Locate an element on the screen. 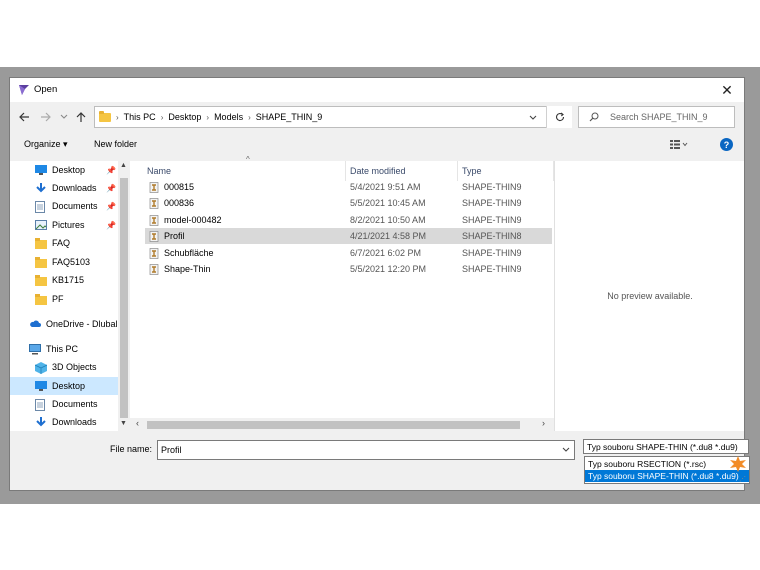 The height and width of the screenshot is (570, 760). nav-item-onedrive: OneDrive - Dlubal is located at coordinates (64, 324).